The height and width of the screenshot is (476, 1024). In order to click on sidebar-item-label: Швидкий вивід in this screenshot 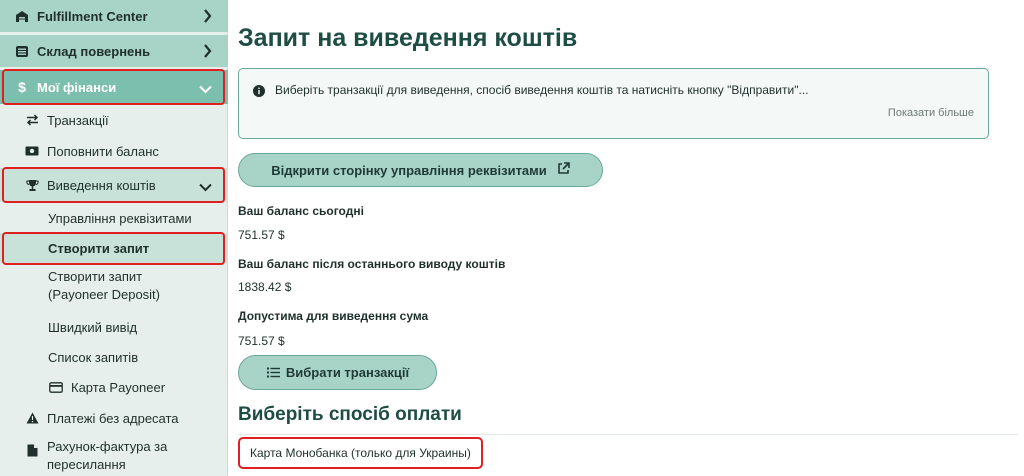, I will do `click(93, 327)`.